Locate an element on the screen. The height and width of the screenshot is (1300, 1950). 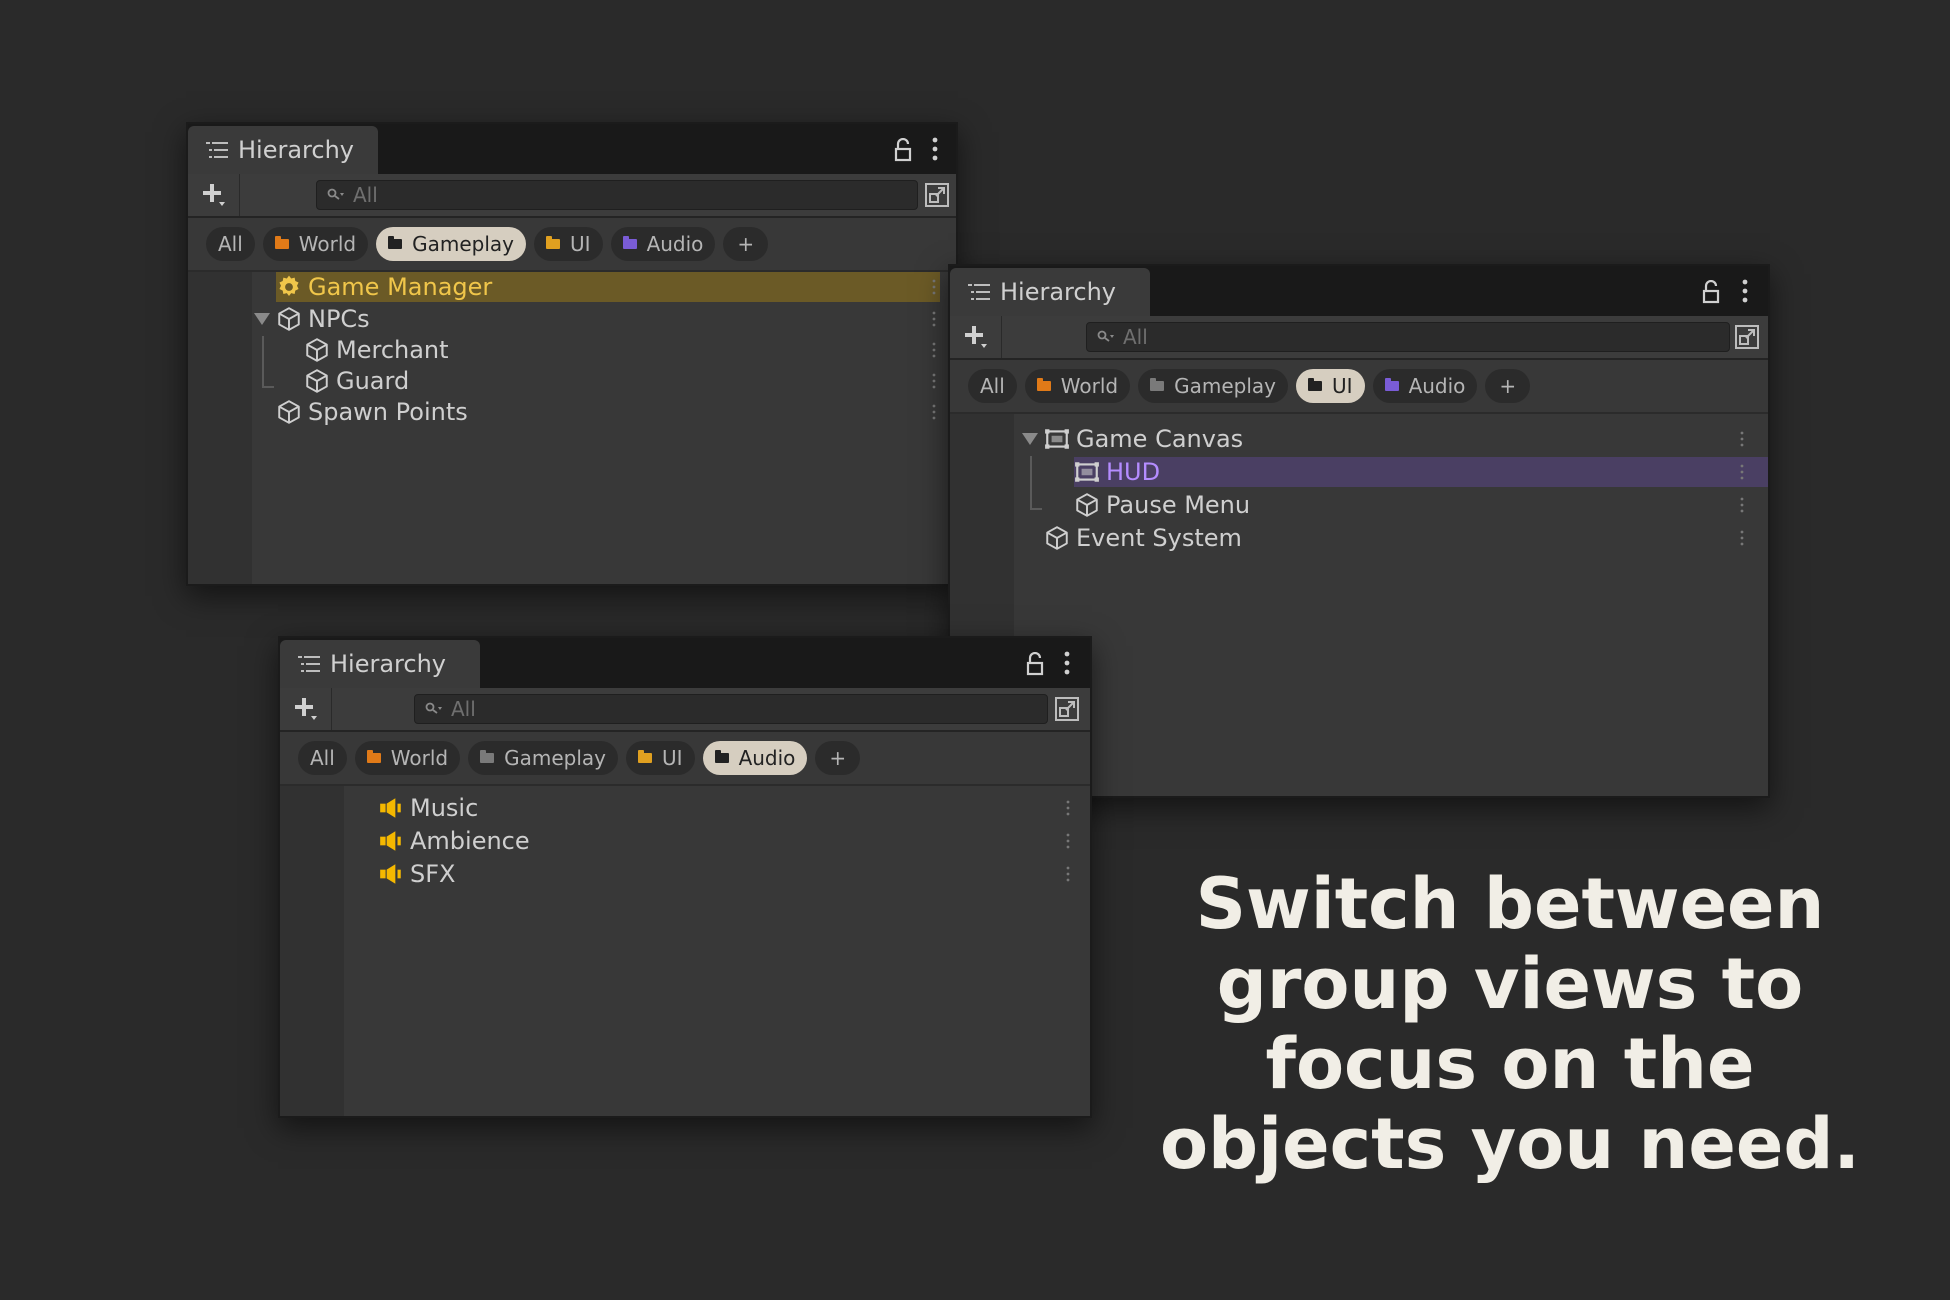
tree-row-sfx: SFX is located at coordinates (725, 874).